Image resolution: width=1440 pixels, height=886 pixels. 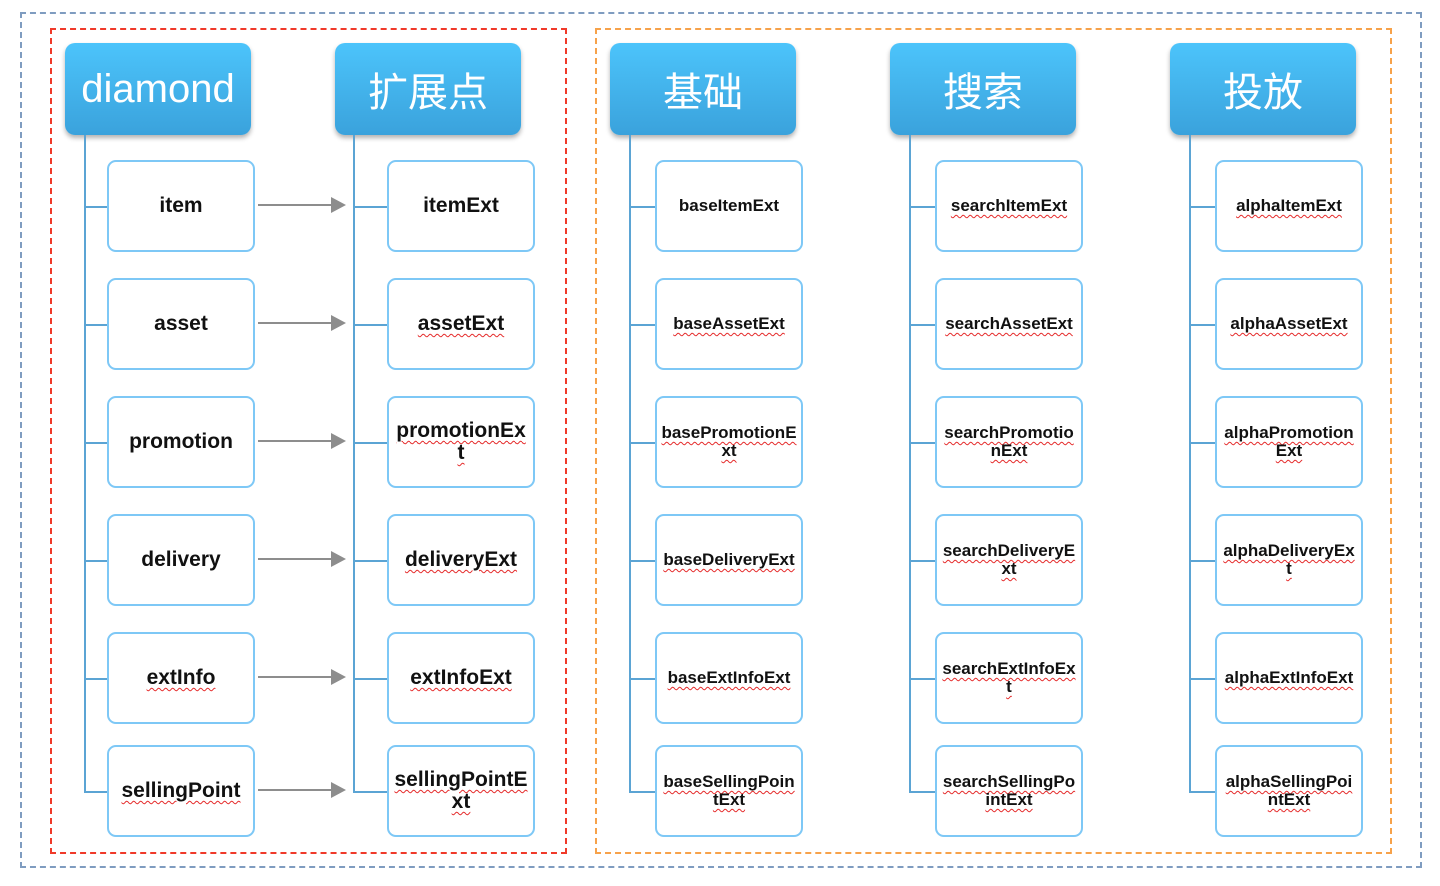 I want to click on node-box: searchSellingPointExt, so click(x=1009, y=791).